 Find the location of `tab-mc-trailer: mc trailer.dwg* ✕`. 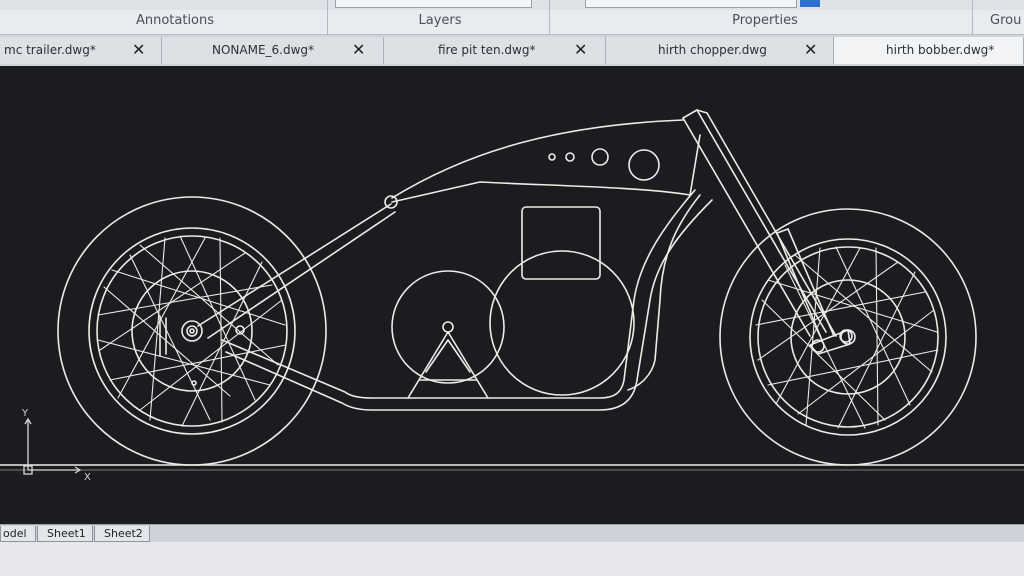

tab-mc-trailer: mc trailer.dwg* ✕ is located at coordinates (81, 50).